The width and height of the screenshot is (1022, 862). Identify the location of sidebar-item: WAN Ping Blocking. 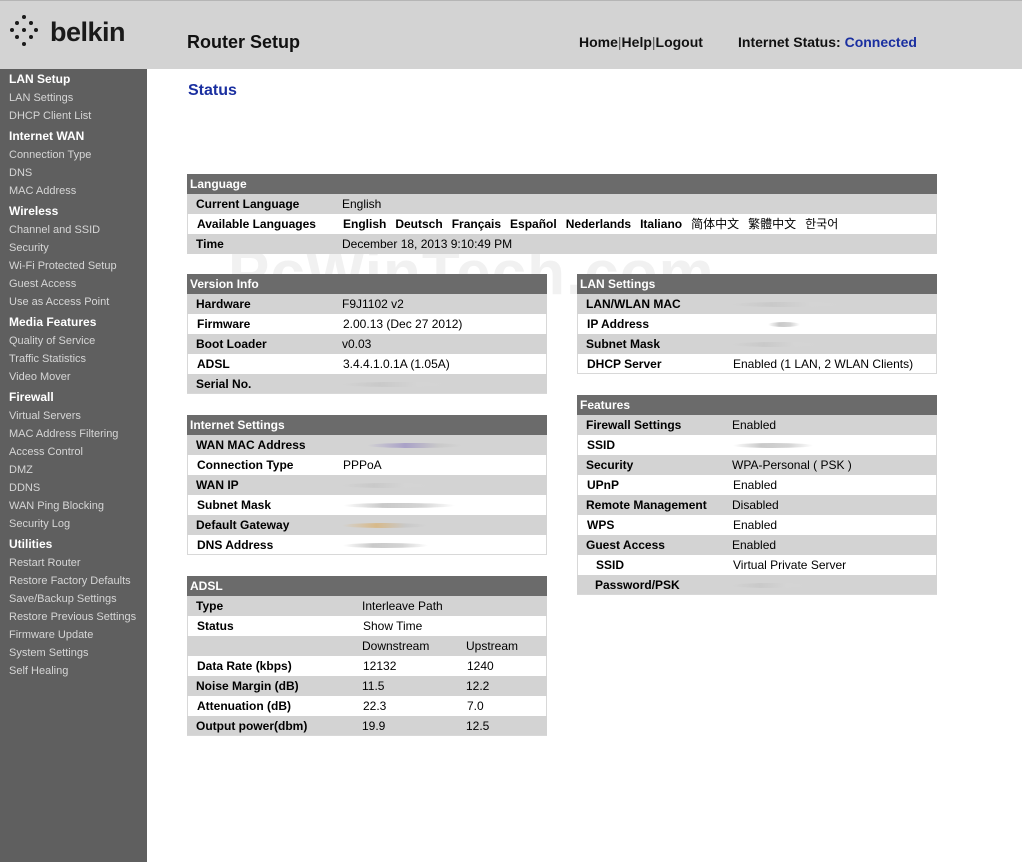
(56, 506).